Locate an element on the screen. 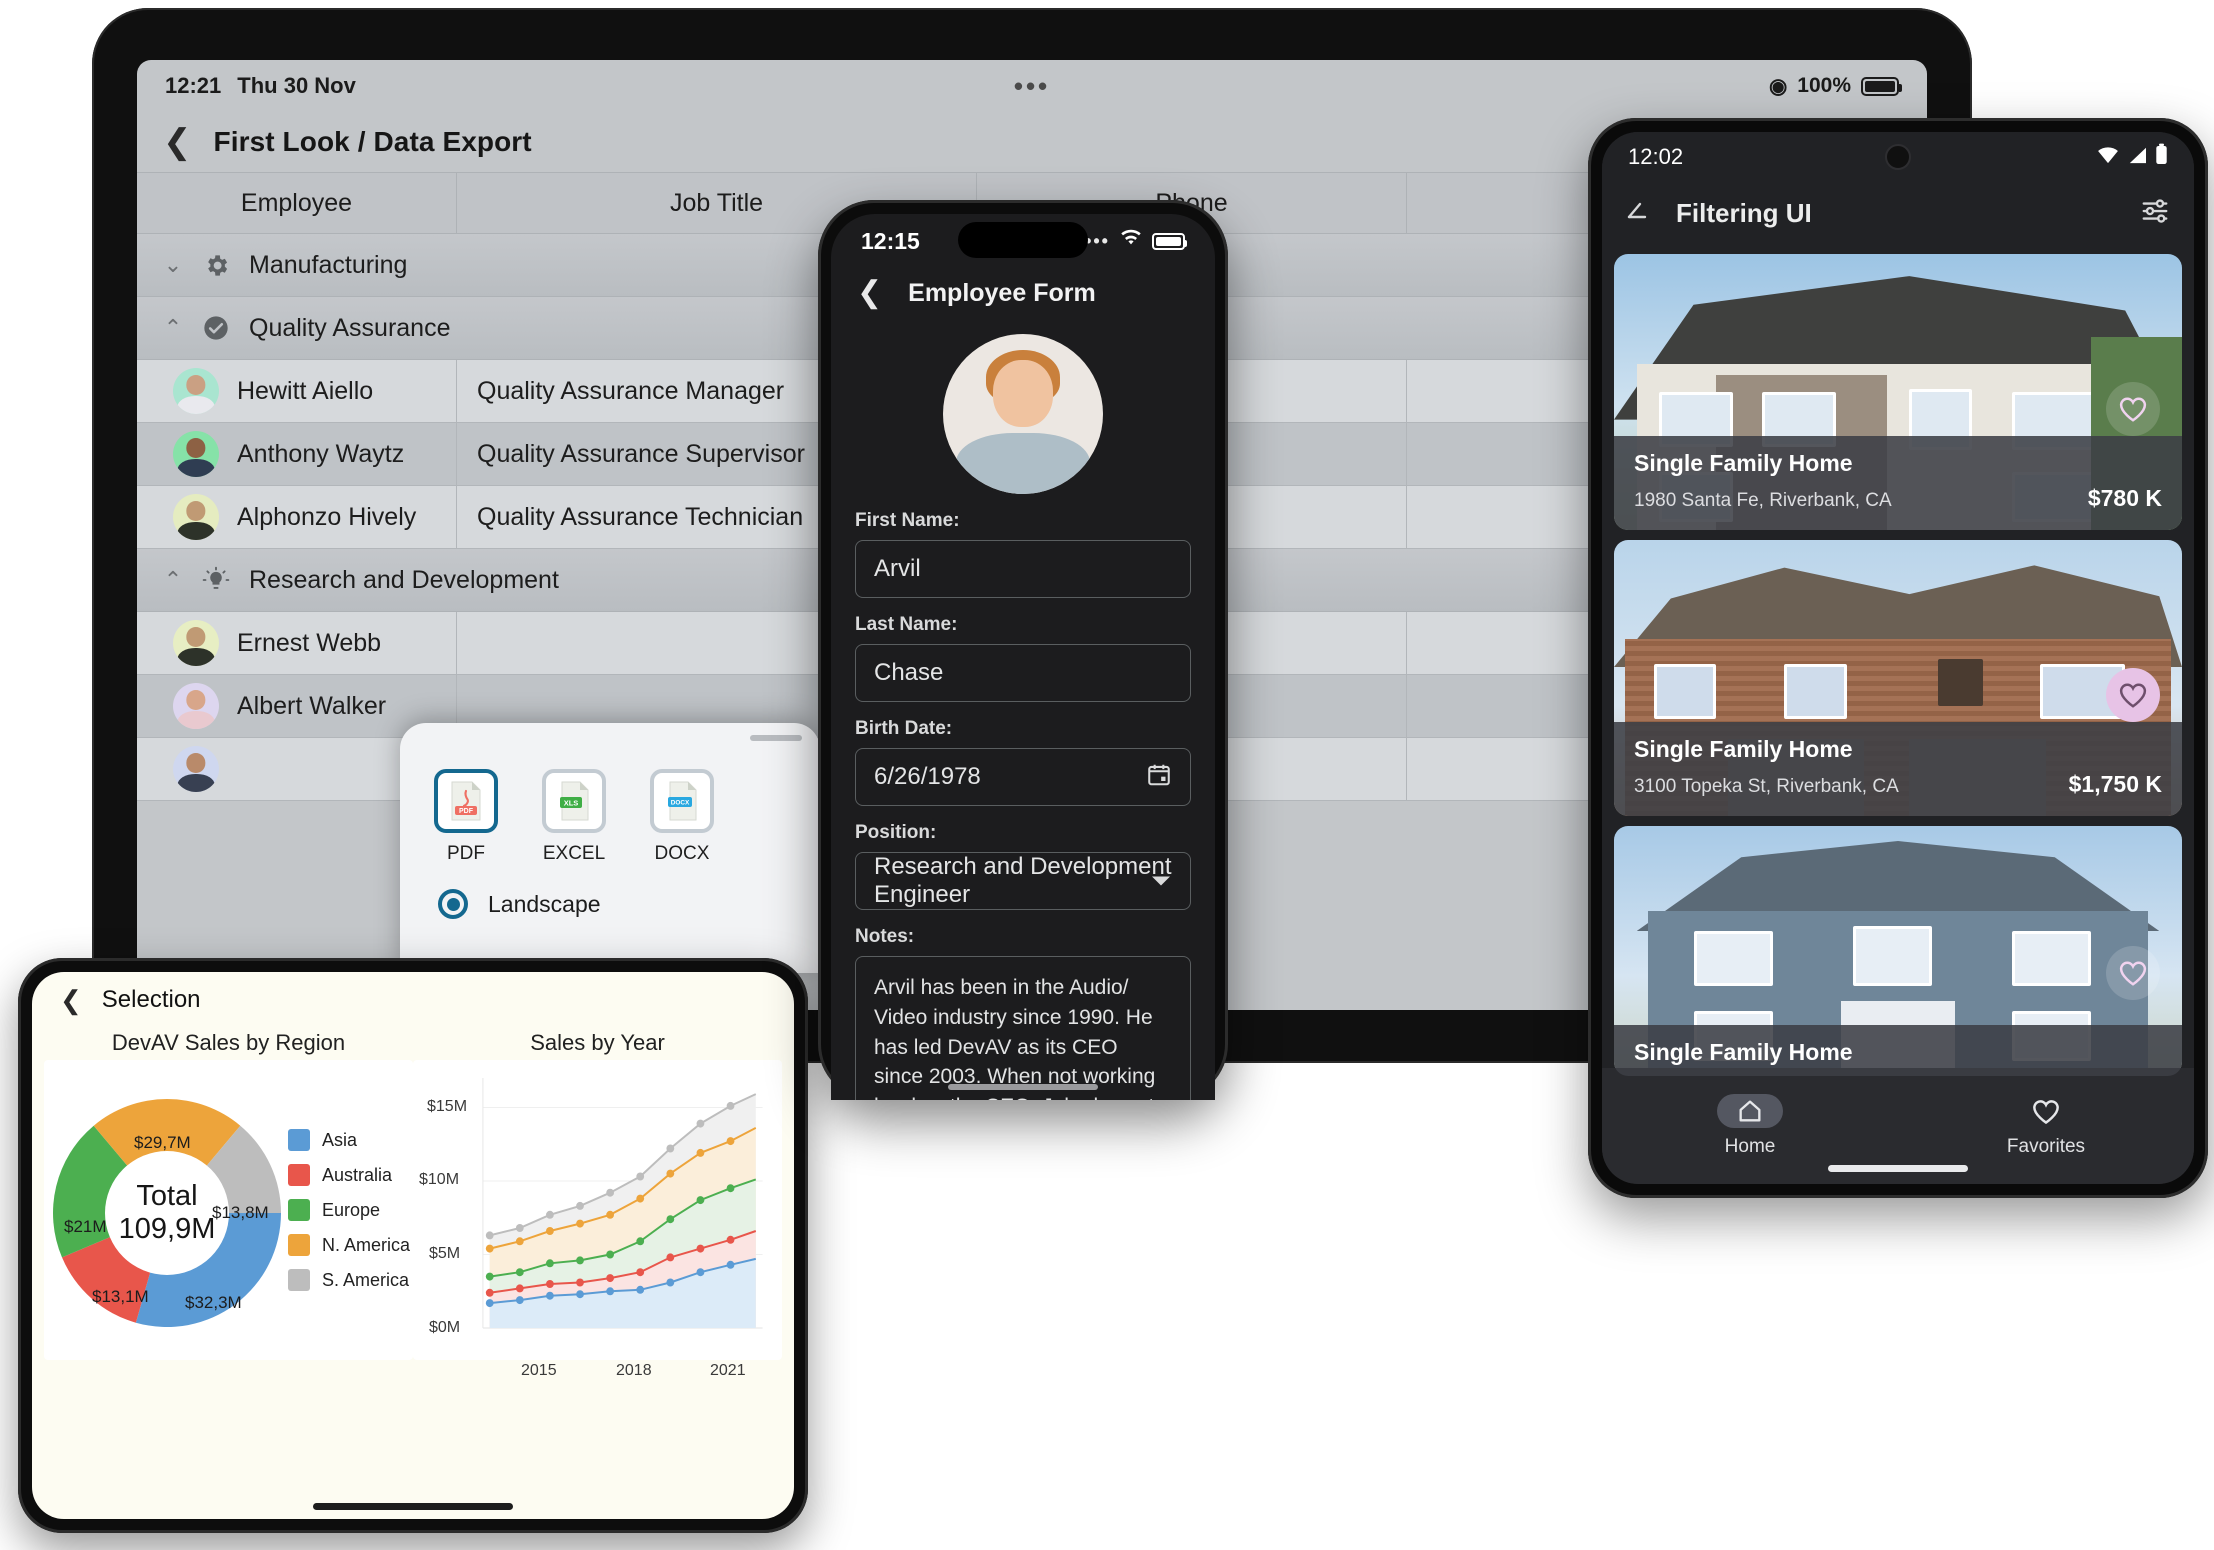 This screenshot has width=2214, height=1550. legend-item: Europe is located at coordinates (349, 1210).